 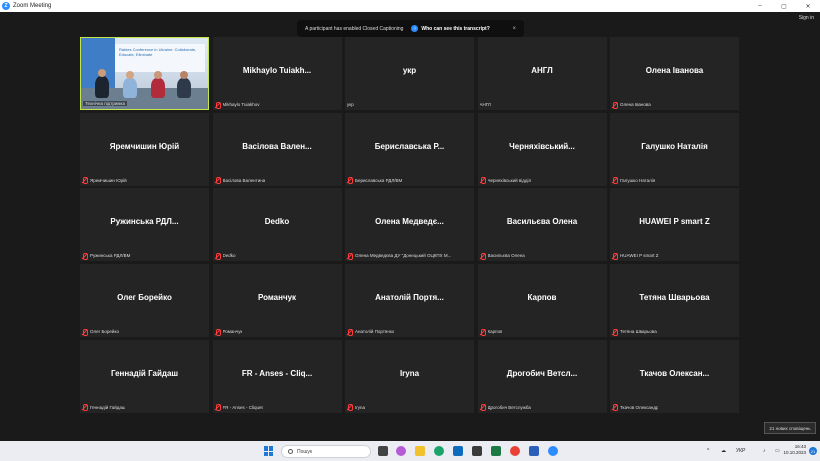 I want to click on participant-label-text: HUAWEI P smart Z, so click(x=639, y=256).